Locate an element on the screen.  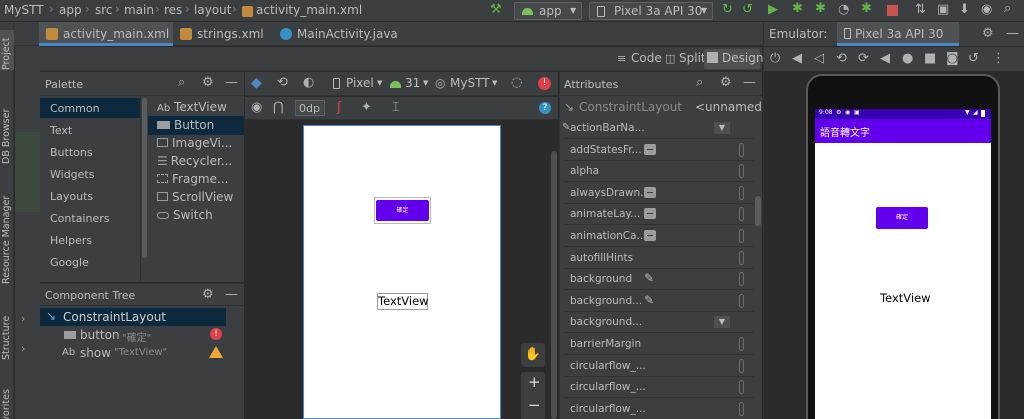
project-tool-label: Project is located at coordinates (6, 53).